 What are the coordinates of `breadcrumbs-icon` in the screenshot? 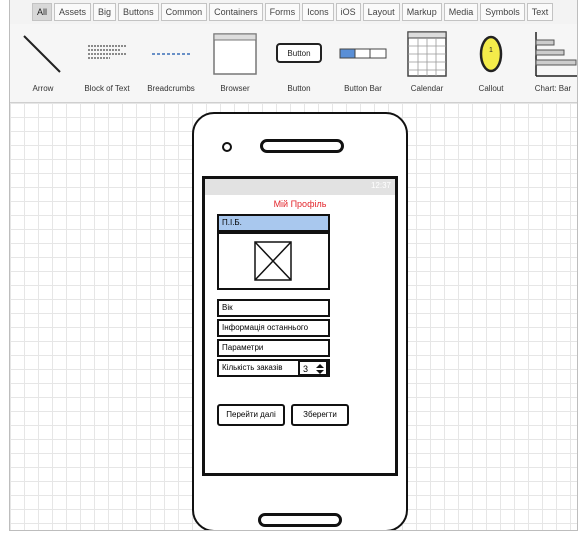 It's located at (171, 54).